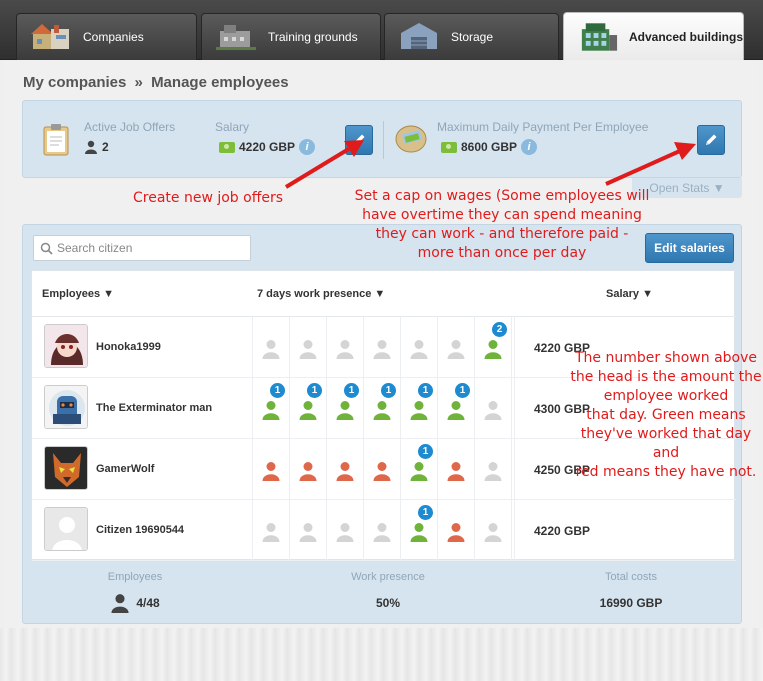 The width and height of the screenshot is (763, 681). Describe the element at coordinates (313, 37) in the screenshot. I see `tab-label: Training grounds` at that location.